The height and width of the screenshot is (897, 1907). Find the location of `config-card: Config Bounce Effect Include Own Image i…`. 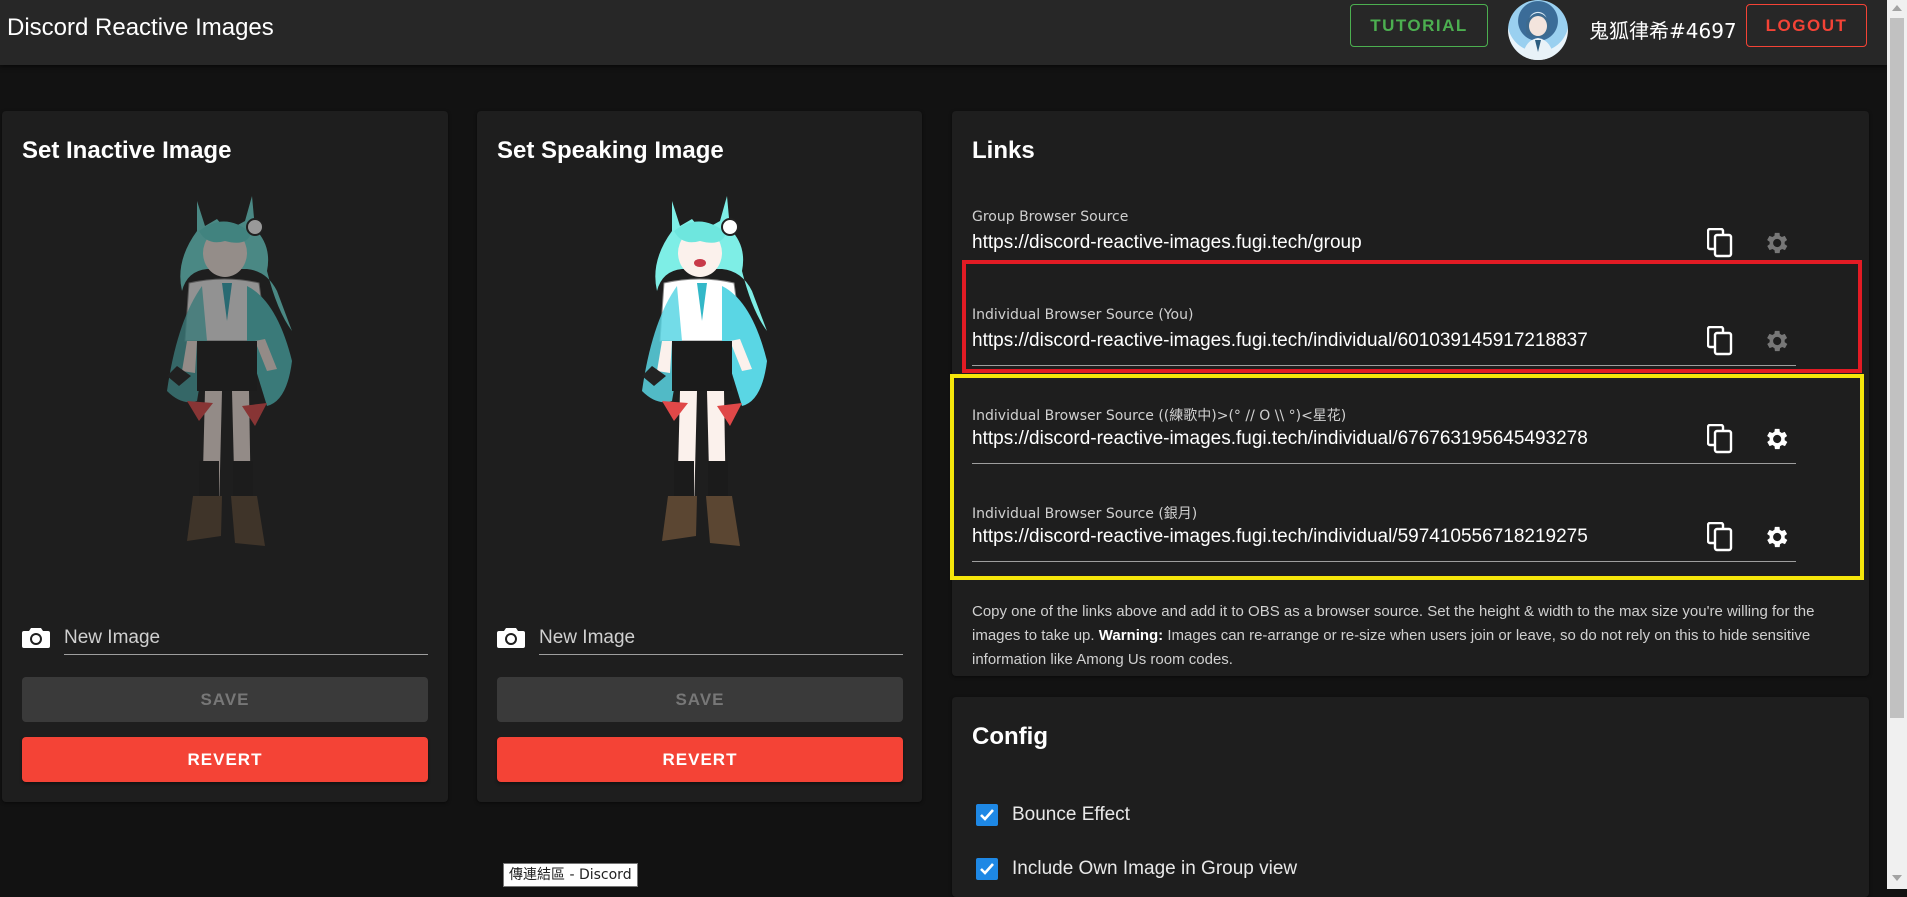

config-card: Config Bounce Effect Include Own Image i… is located at coordinates (1410, 797).